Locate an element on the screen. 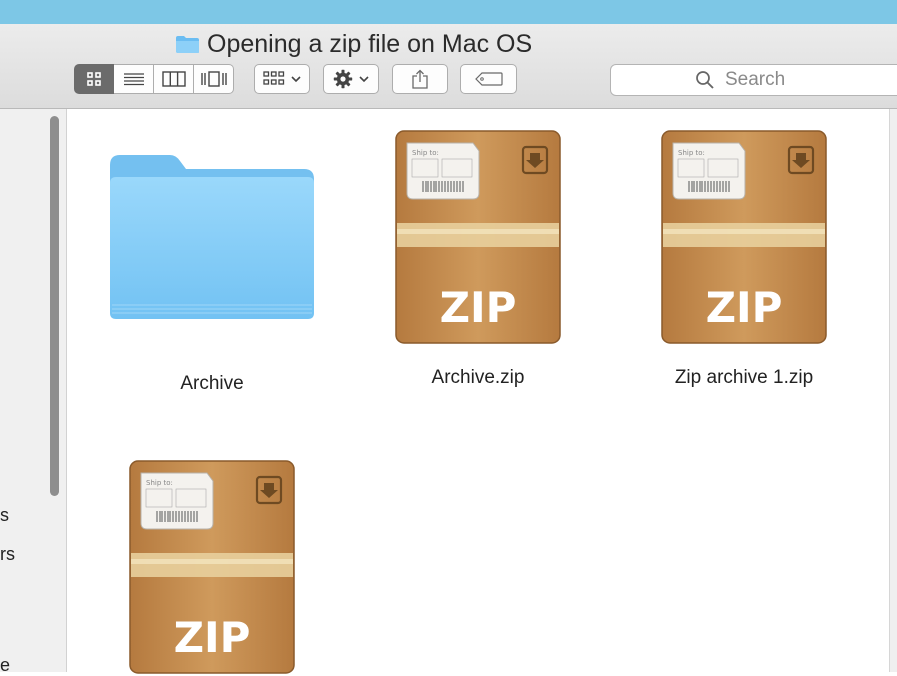 Image resolution: width=897 pixels, height=676 pixels. file-item: Archive is located at coordinates (212, 274).